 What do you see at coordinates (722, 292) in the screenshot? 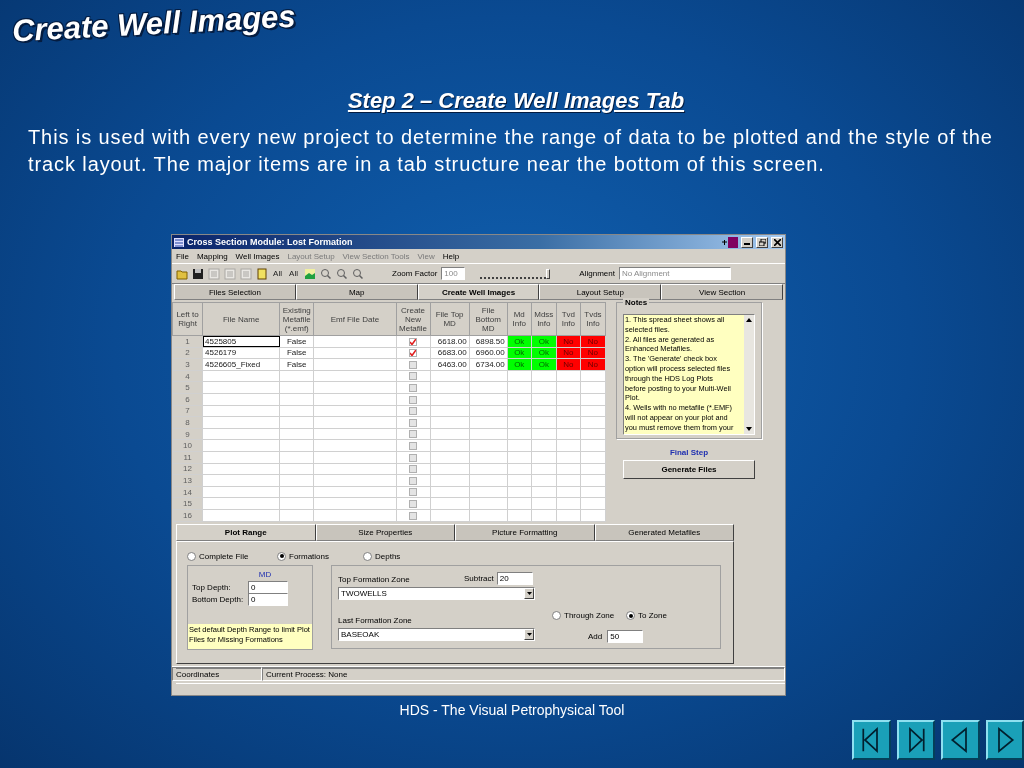
I see `tab: View Section` at bounding box center [722, 292].